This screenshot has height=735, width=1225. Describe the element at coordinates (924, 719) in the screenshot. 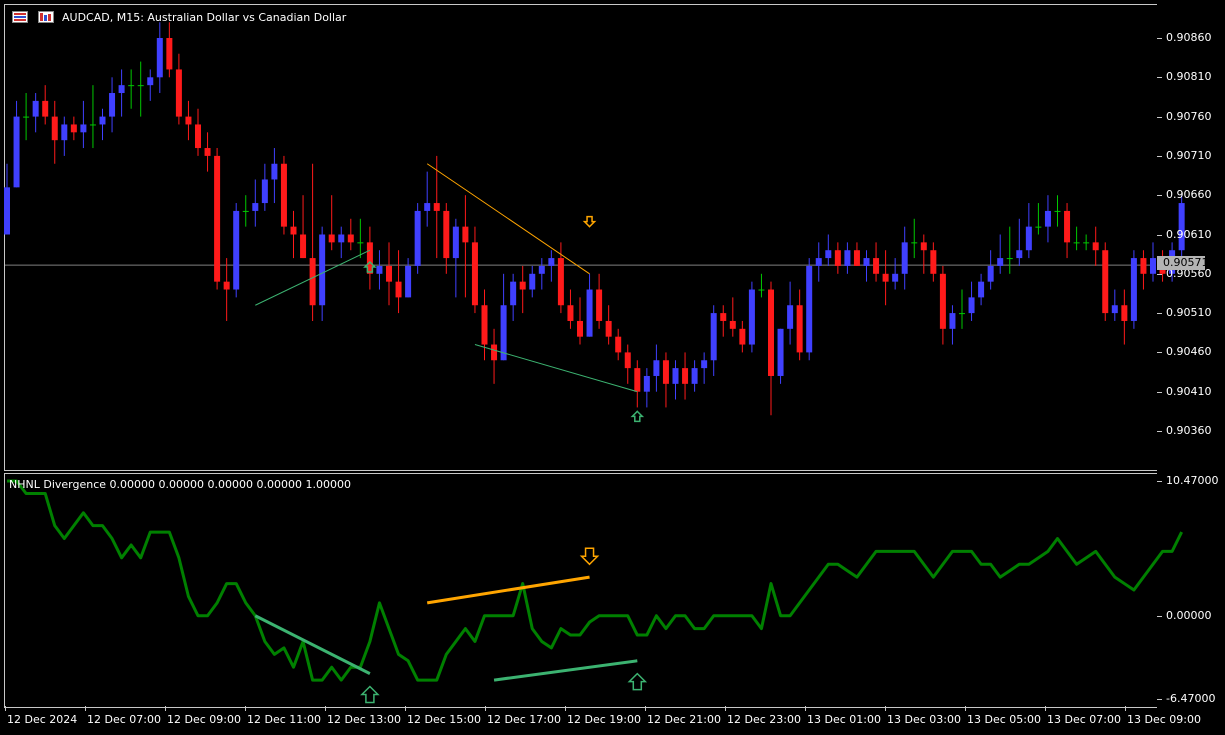

I see `time-label: 13 Dec 03:00` at that location.